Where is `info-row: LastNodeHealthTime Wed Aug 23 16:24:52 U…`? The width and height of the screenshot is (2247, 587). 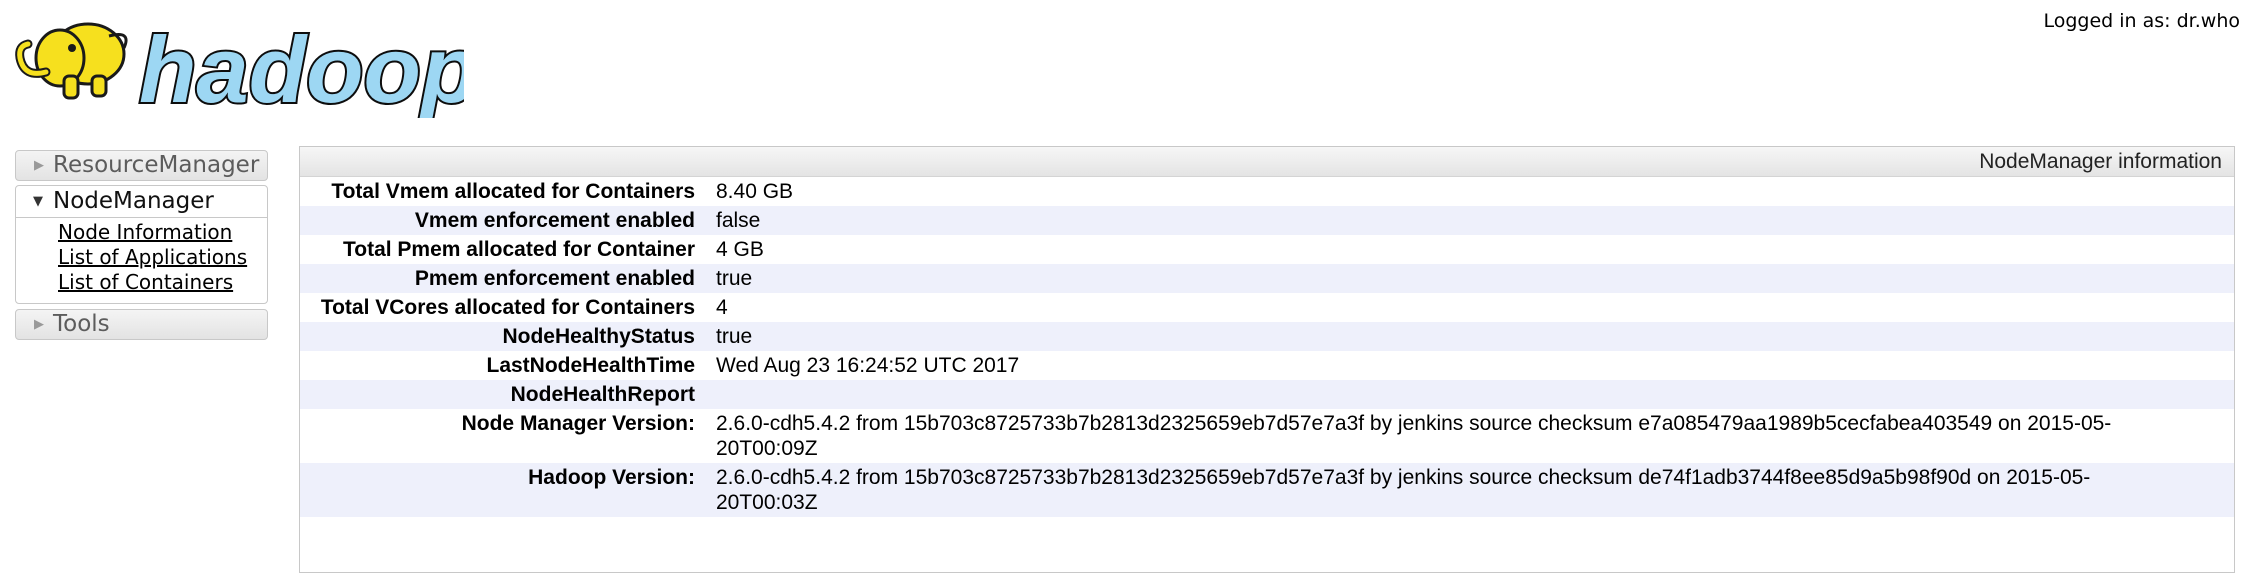
info-row: LastNodeHealthTime Wed Aug 23 16:24:52 U… is located at coordinates (1267, 365).